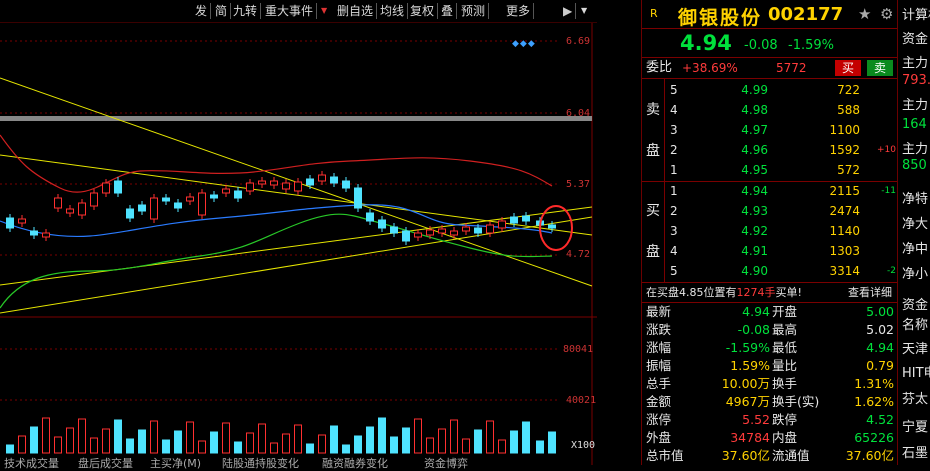 The image size is (930, 471). What do you see at coordinates (844, 211) in the screenshot?
I see `bids-volume-2: 2474` at bounding box center [844, 211].